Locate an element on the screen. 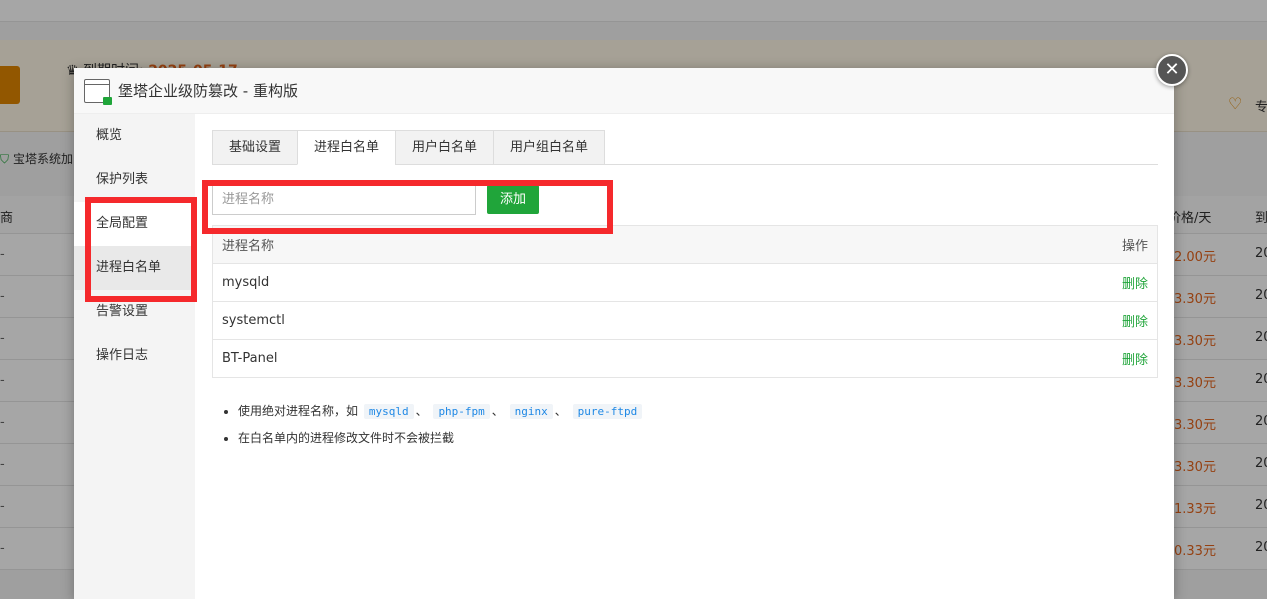 This screenshot has width=1267, height=599. help-note-item: 在白名单内的进程修改文件时不会被拦截 is located at coordinates (698, 438).